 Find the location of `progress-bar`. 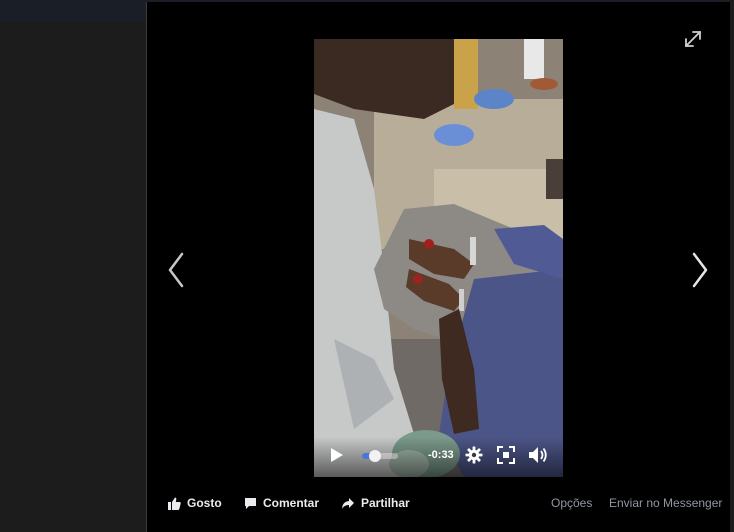

progress-bar is located at coordinates (380, 456).